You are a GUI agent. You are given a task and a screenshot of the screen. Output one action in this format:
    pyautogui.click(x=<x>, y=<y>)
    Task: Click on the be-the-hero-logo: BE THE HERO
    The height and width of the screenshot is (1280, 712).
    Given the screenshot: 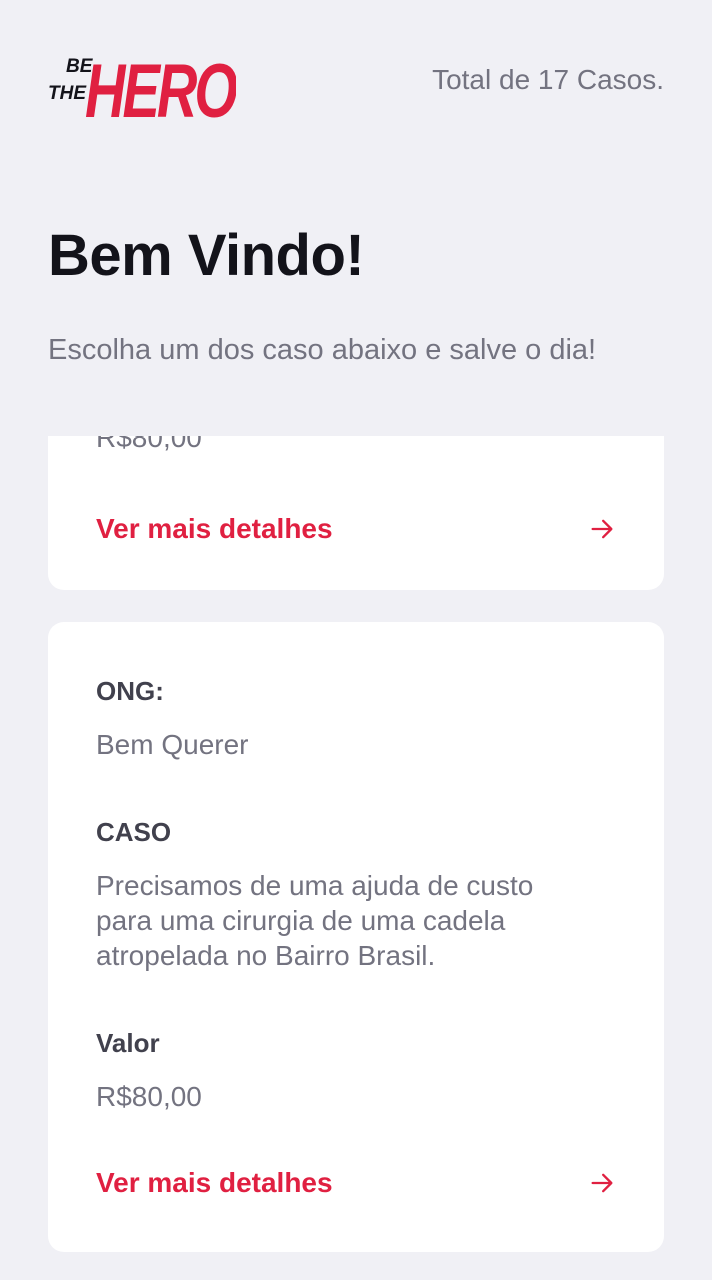 What is the action you would take?
    pyautogui.click(x=142, y=85)
    